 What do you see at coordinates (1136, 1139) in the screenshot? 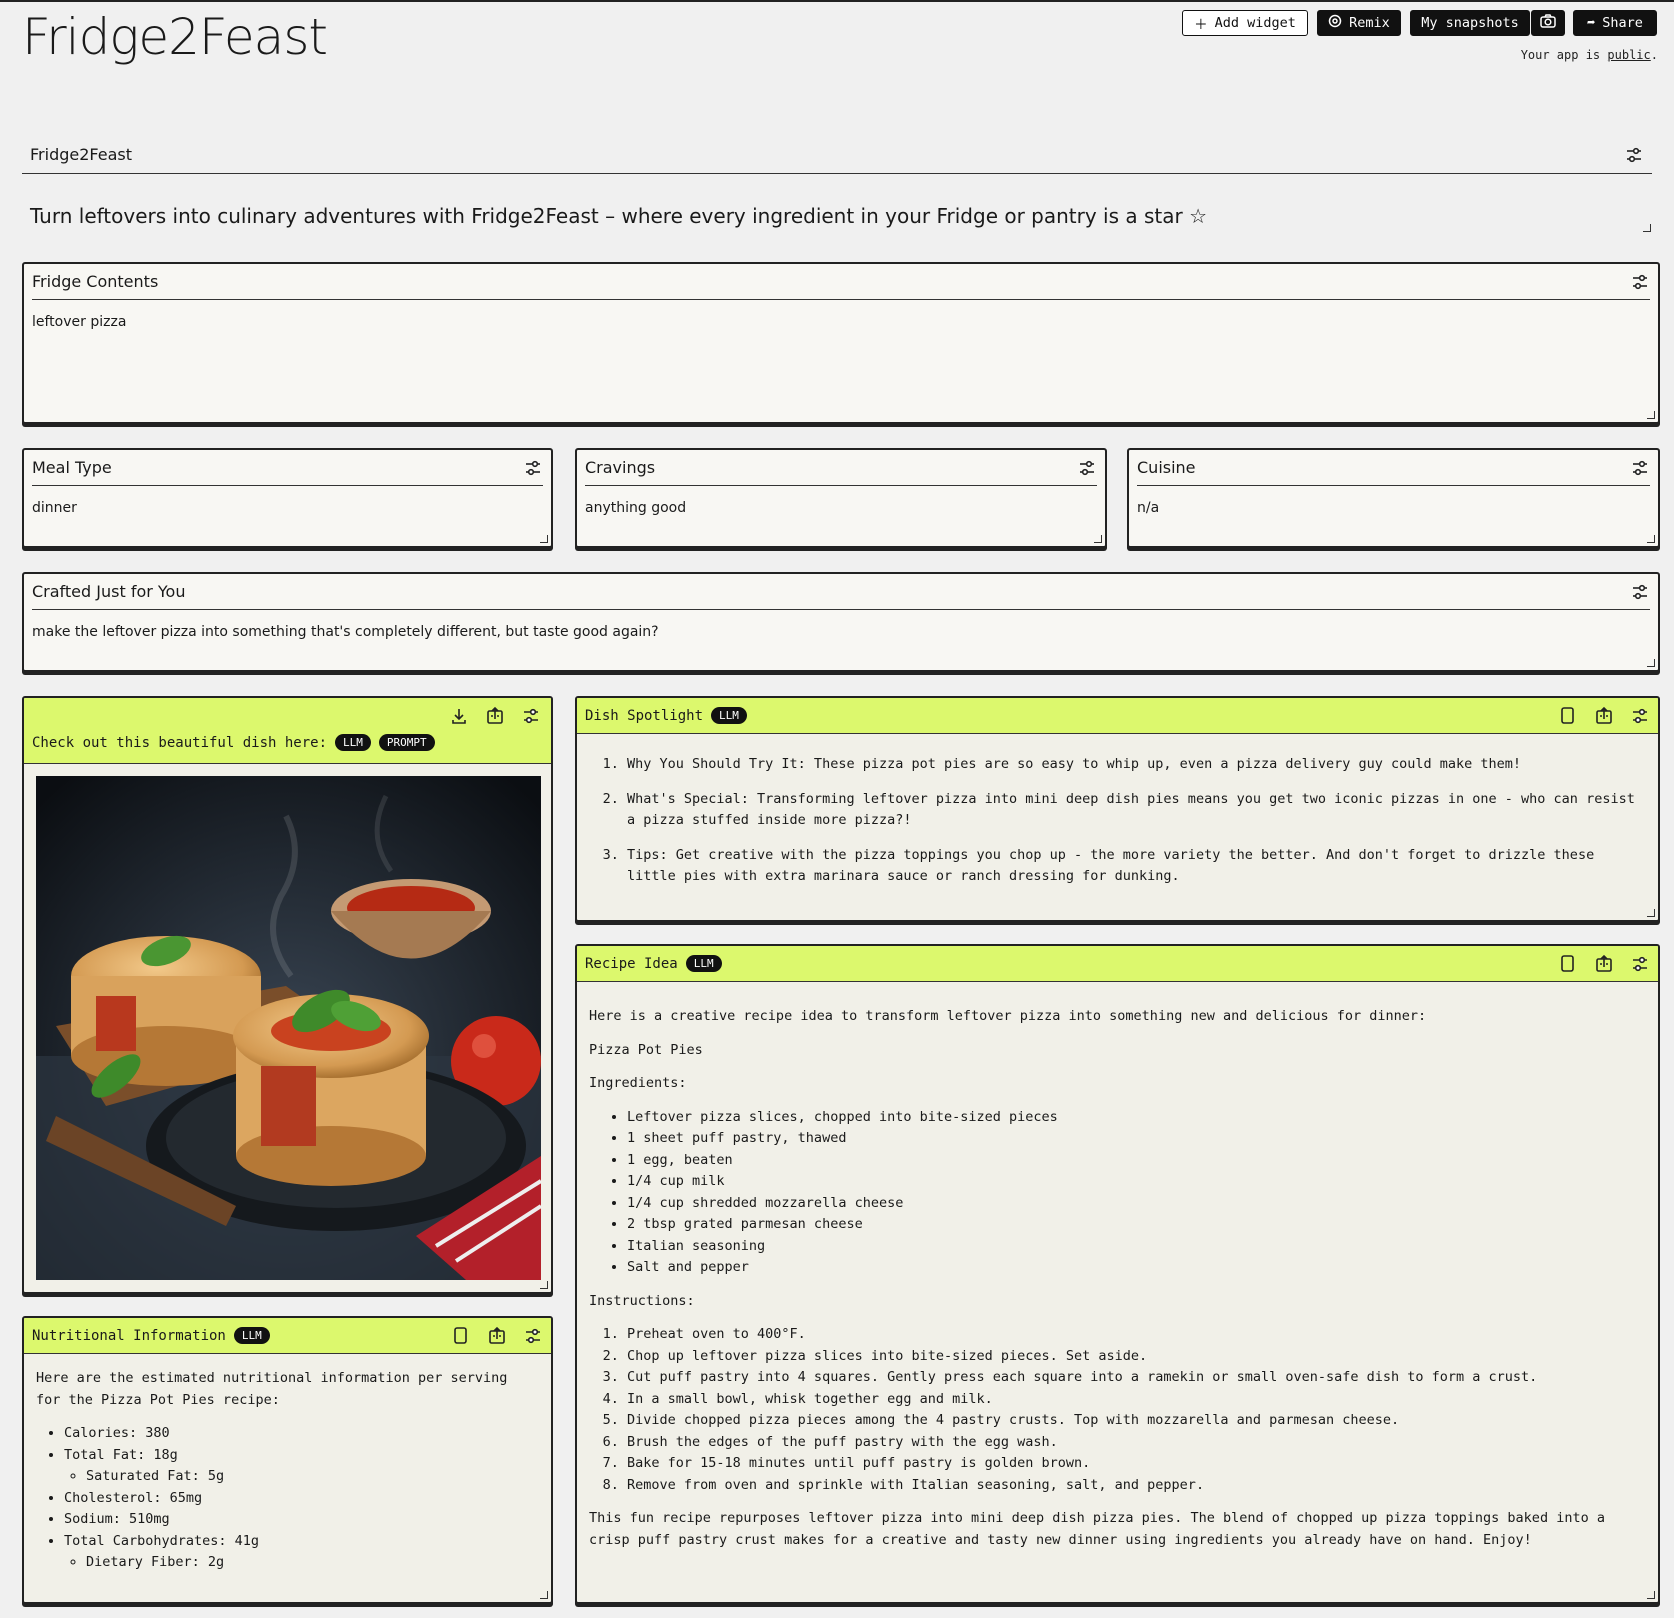
I see `list-item: 1 sheet puff pastry, thawed` at bounding box center [1136, 1139].